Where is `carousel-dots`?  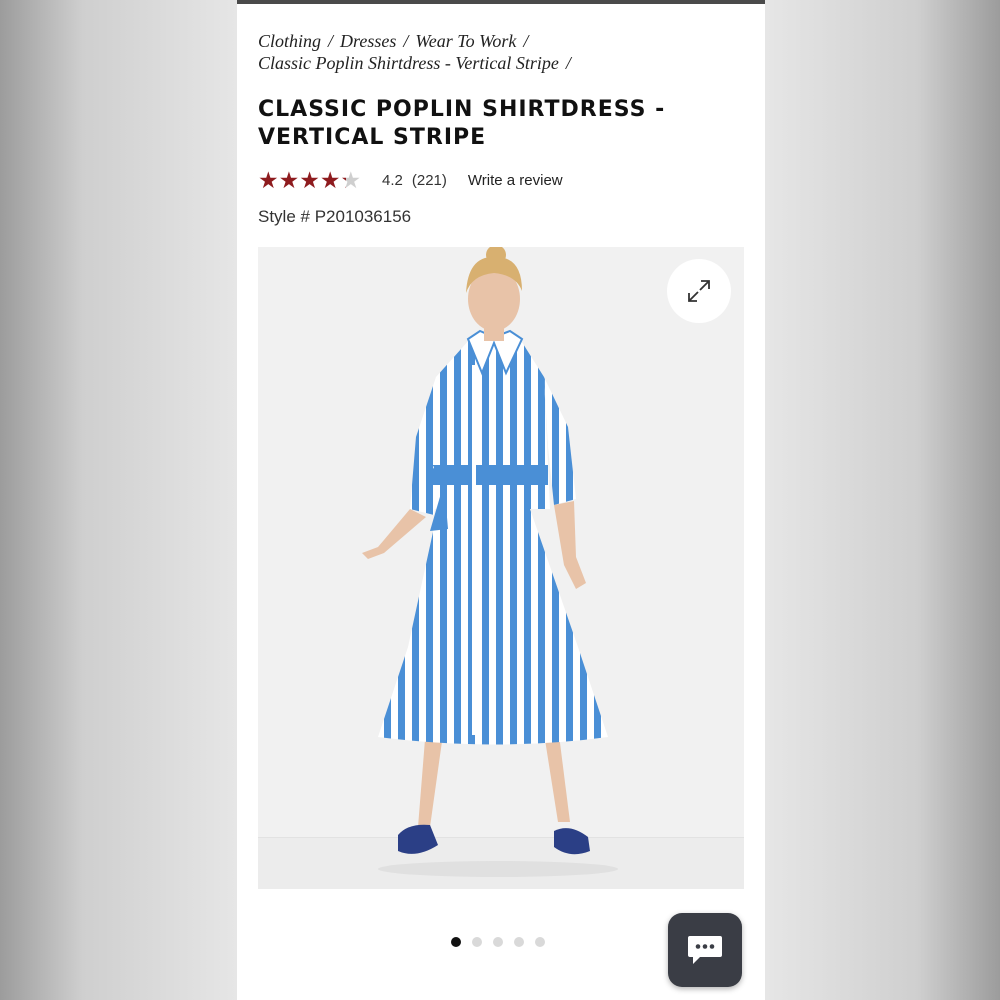
carousel-dots is located at coordinates (498, 942).